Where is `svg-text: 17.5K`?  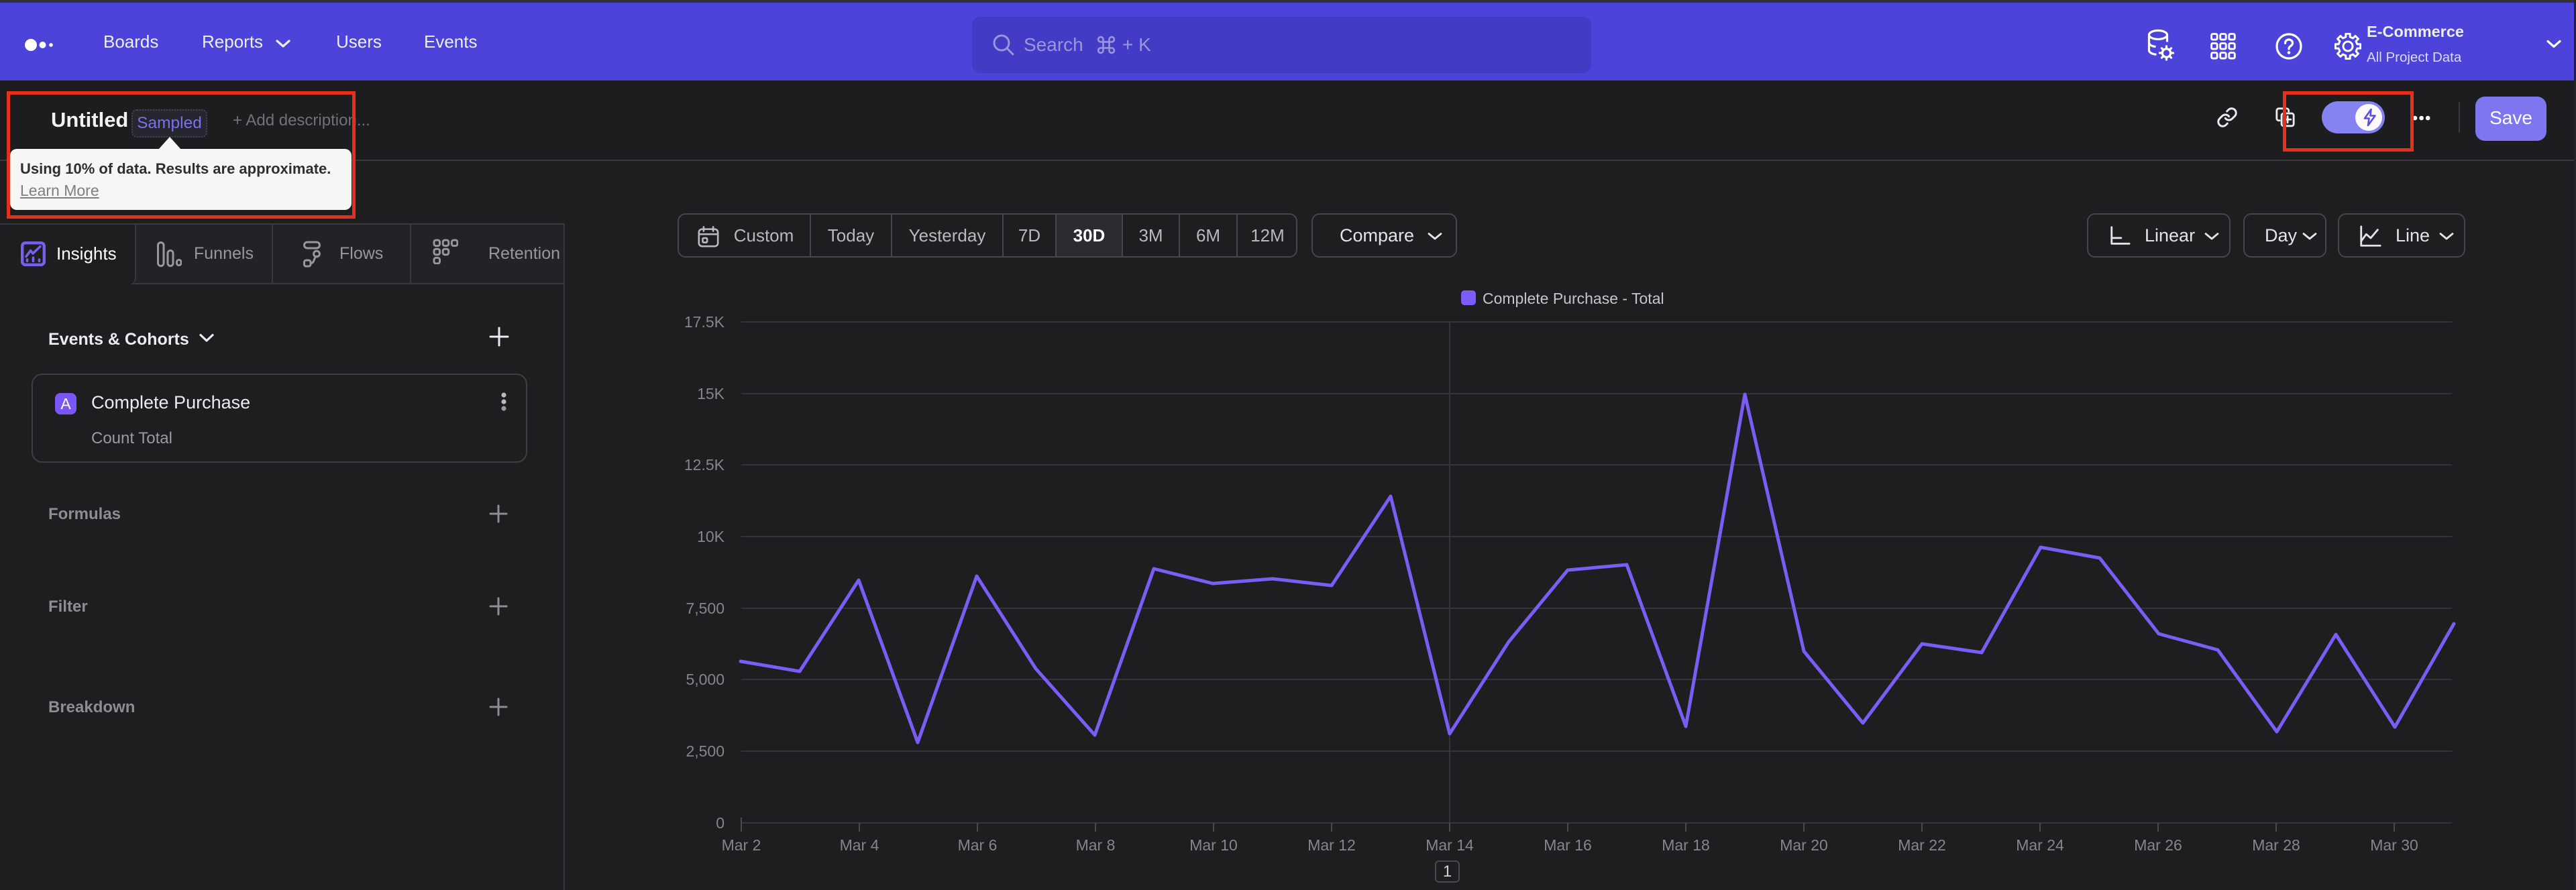
svg-text: 17.5K is located at coordinates (704, 322).